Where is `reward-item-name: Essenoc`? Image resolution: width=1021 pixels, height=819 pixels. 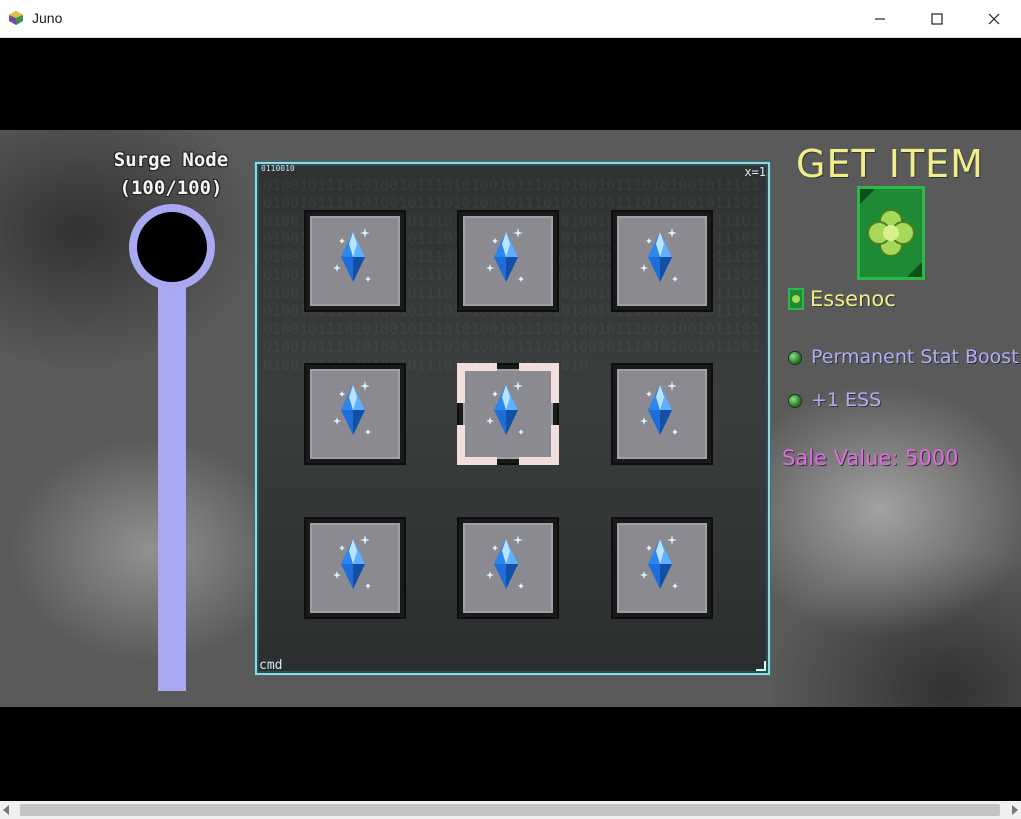
reward-item-name: Essenoc is located at coordinates (853, 299).